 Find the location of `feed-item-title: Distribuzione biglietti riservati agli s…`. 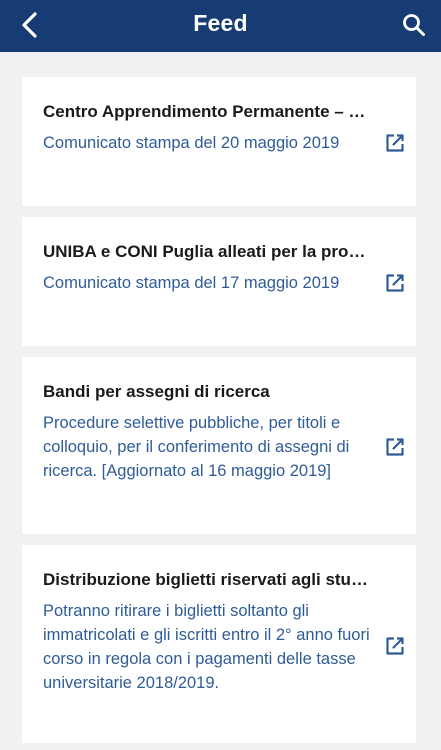

feed-item-title: Distribuzione biglietti riservati agli s… is located at coordinates (208, 579).